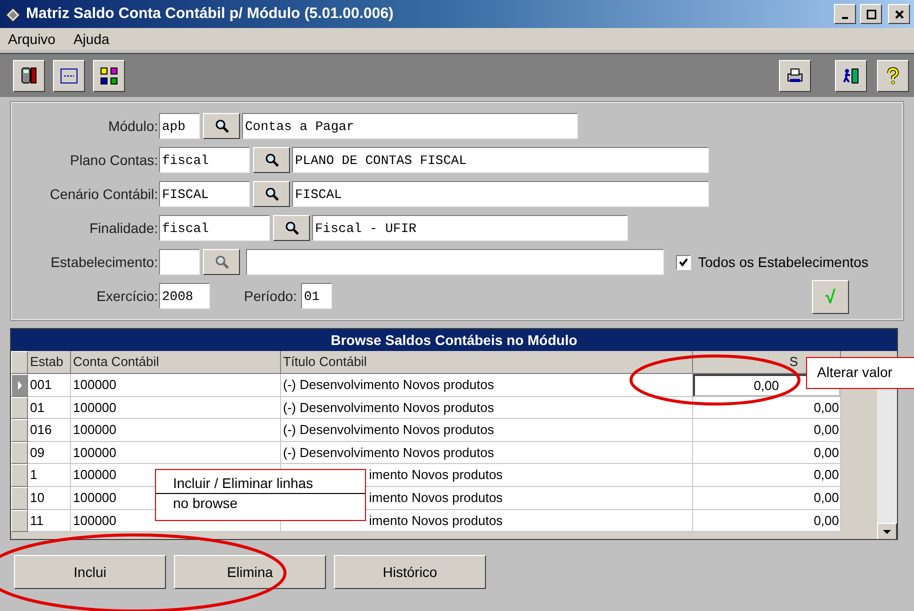  Describe the element at coordinates (127, 296) in the screenshot. I see `field-label: Exercício:` at that location.